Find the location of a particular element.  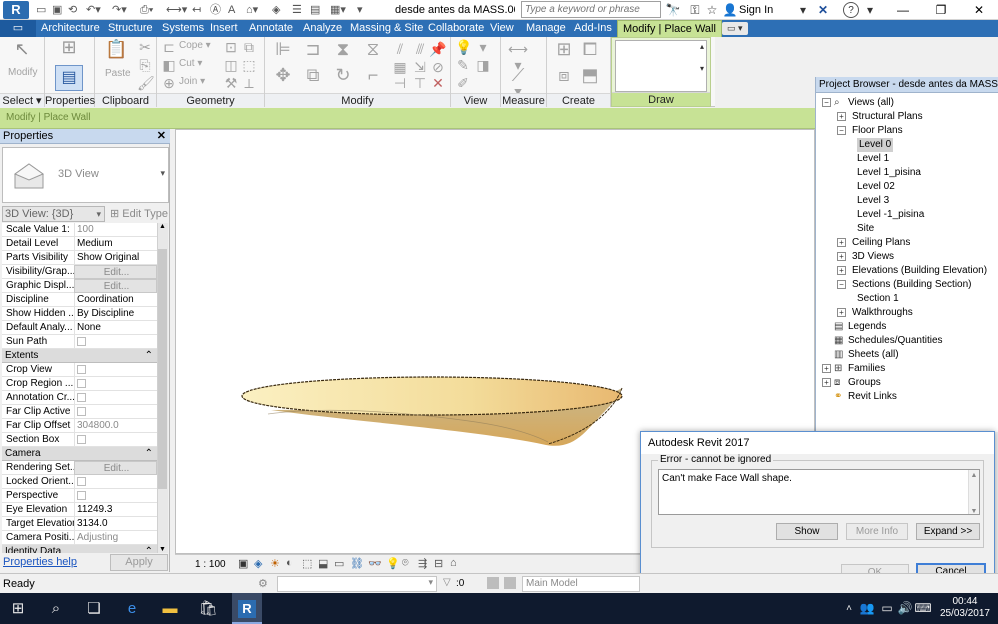

search-input is located at coordinates (591, 9).